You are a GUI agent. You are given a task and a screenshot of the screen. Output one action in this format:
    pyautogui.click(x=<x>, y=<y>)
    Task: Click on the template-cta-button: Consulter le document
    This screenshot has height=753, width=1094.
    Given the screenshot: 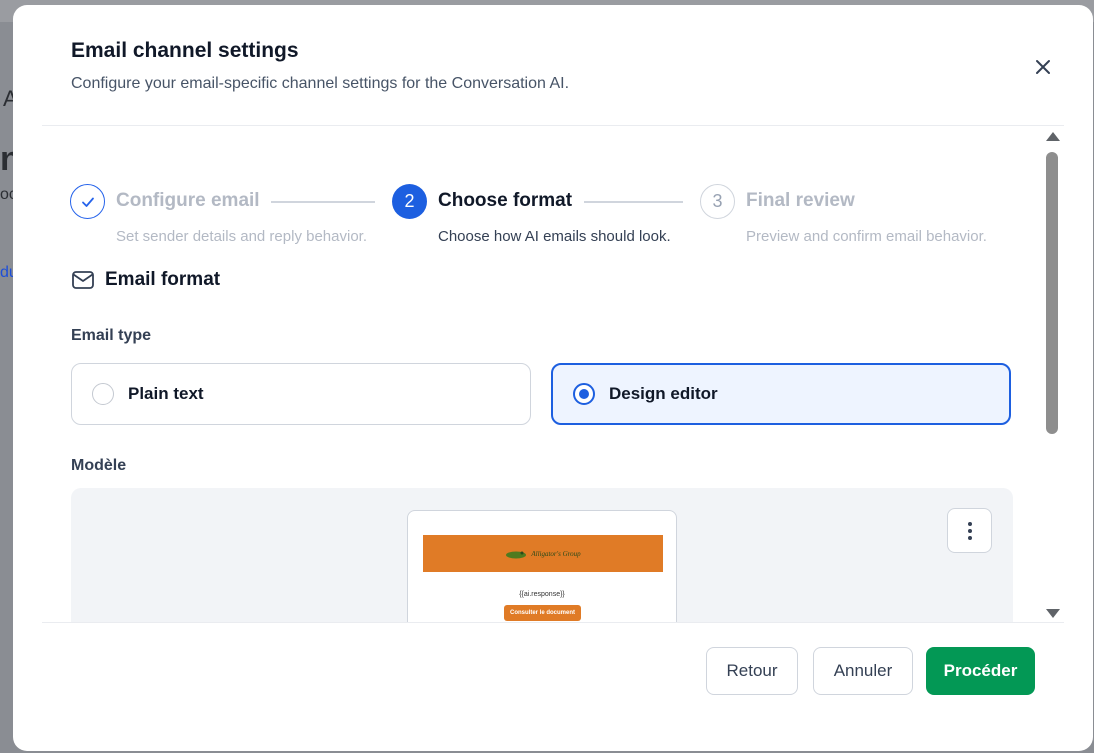 What is the action you would take?
    pyautogui.click(x=542, y=613)
    